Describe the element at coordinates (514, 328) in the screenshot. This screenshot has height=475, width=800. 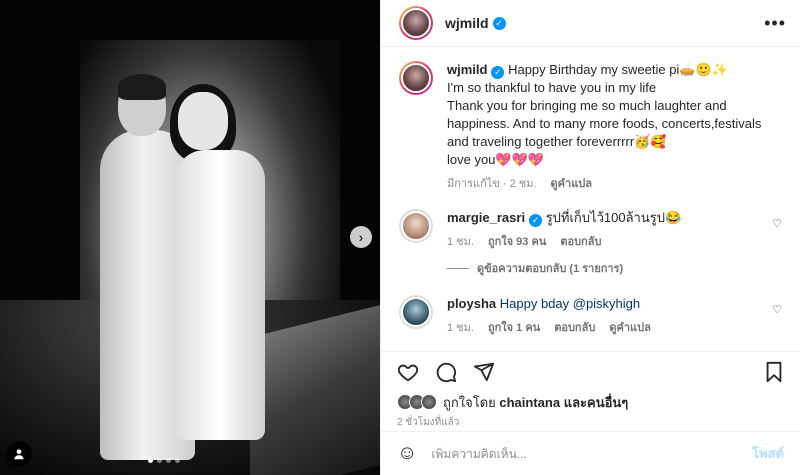
I see `comment-likes: ถูกใจ 1 คน` at that location.